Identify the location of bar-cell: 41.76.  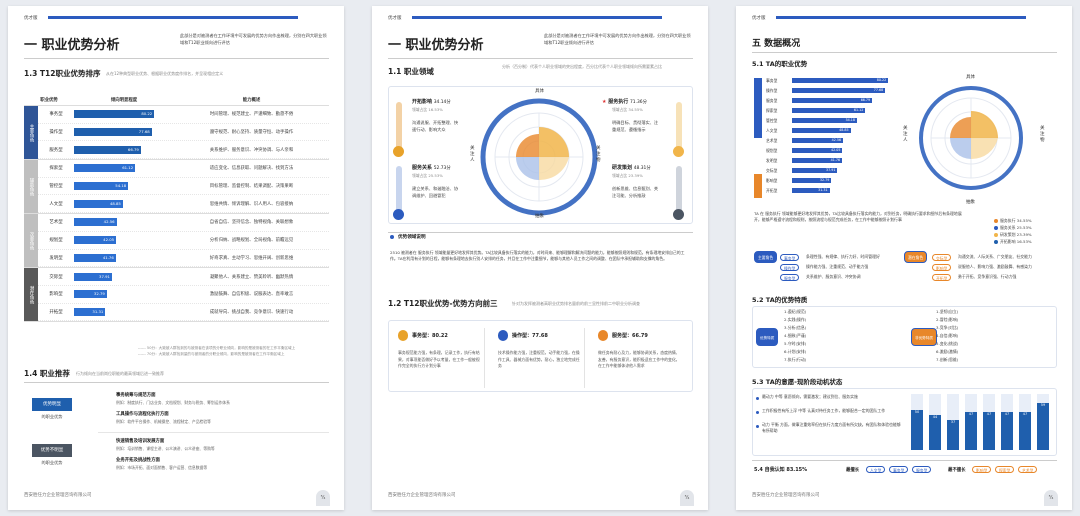
(124, 257).